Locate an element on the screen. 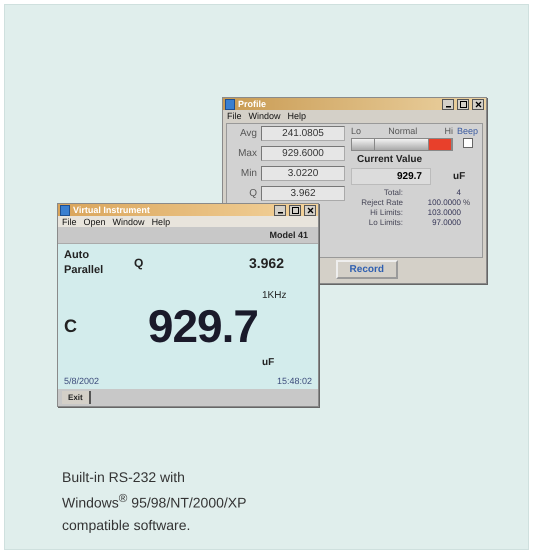 Image resolution: width=533 pixels, height=554 pixels. stat-field: 929.6000 is located at coordinates (303, 153).